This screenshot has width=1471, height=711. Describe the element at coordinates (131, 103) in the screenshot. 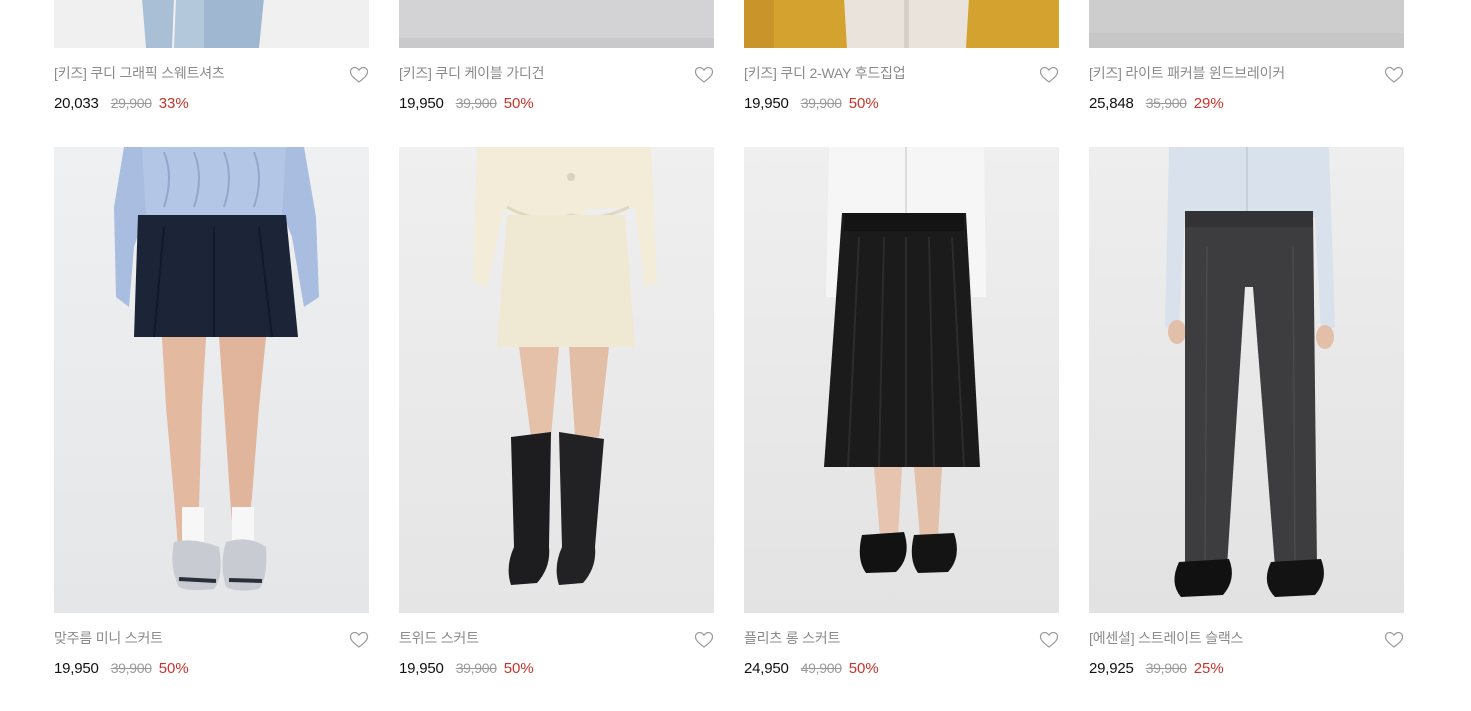

I see `original-price: 29,900` at that location.